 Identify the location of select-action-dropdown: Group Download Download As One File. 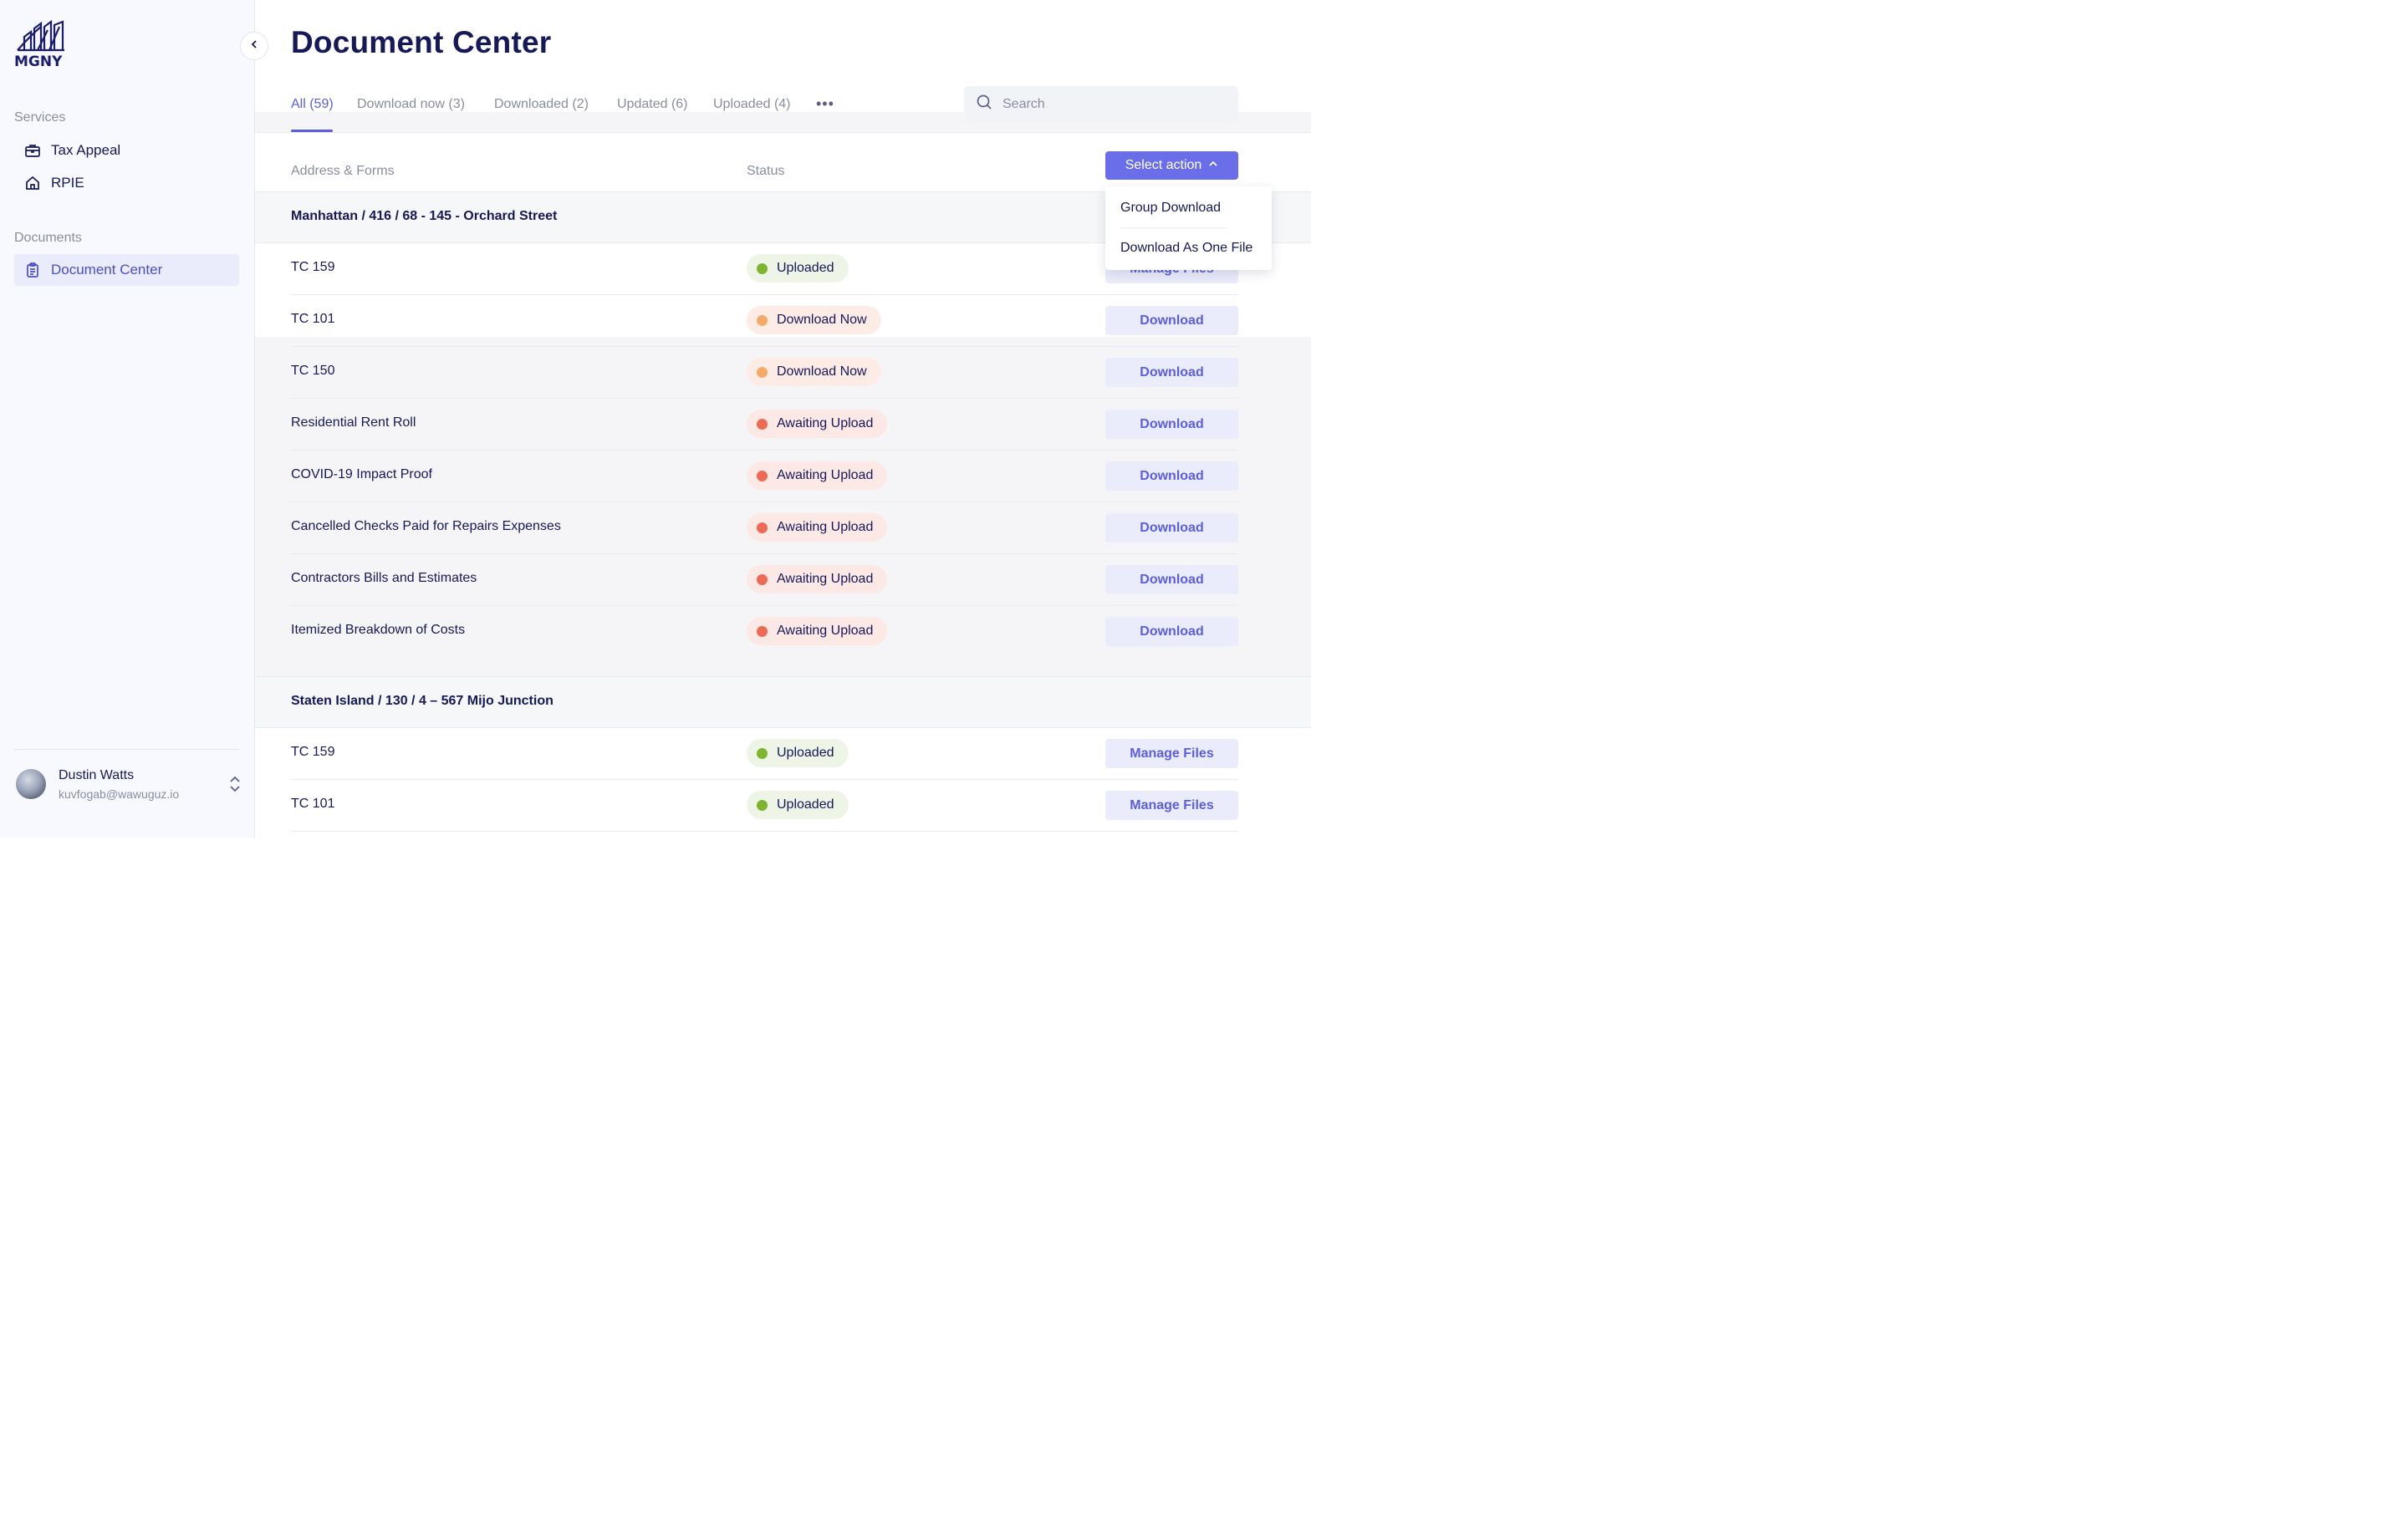
(1189, 228).